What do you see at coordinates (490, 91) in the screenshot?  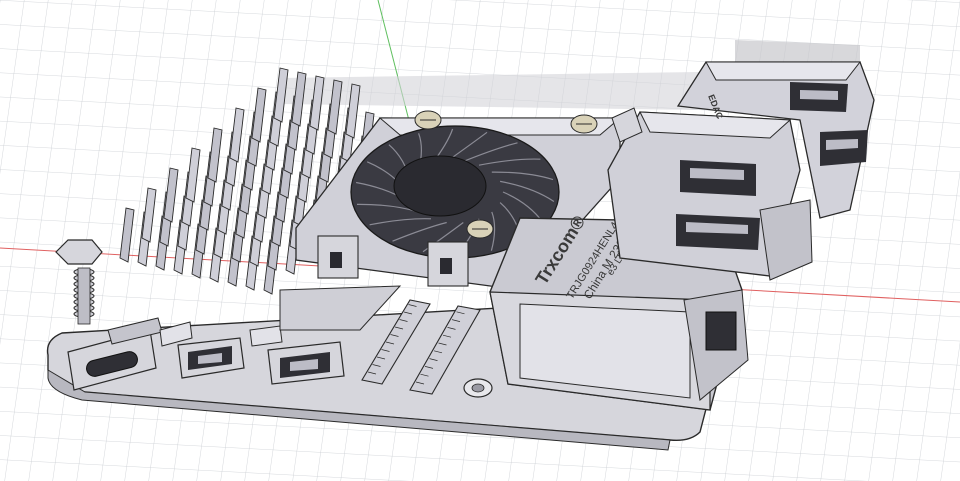 I see `ghost-shadow` at bounding box center [490, 91].